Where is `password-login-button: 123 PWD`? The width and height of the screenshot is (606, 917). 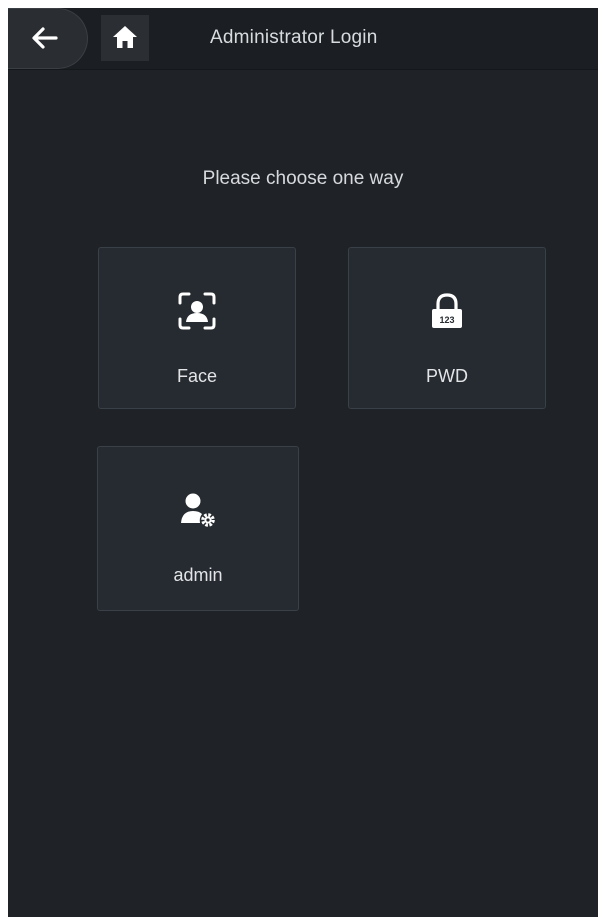 password-login-button: 123 PWD is located at coordinates (447, 328).